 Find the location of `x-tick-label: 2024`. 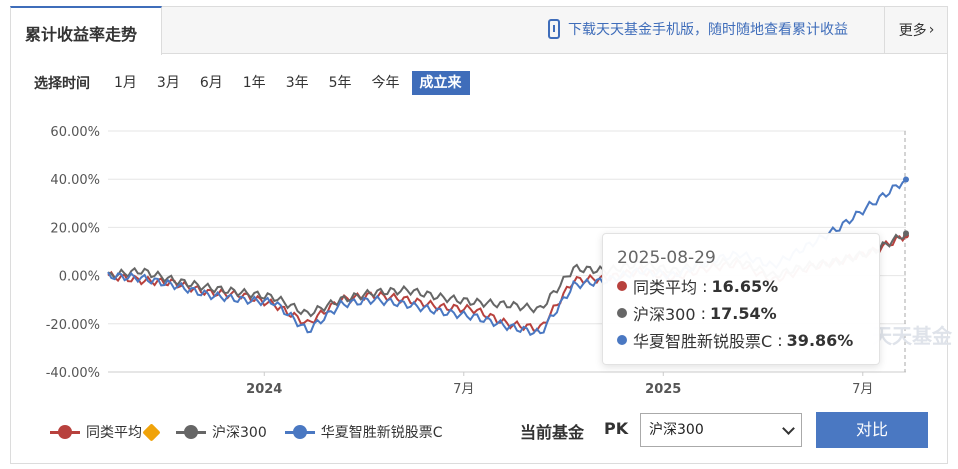

x-tick-label: 2024 is located at coordinates (264, 389).